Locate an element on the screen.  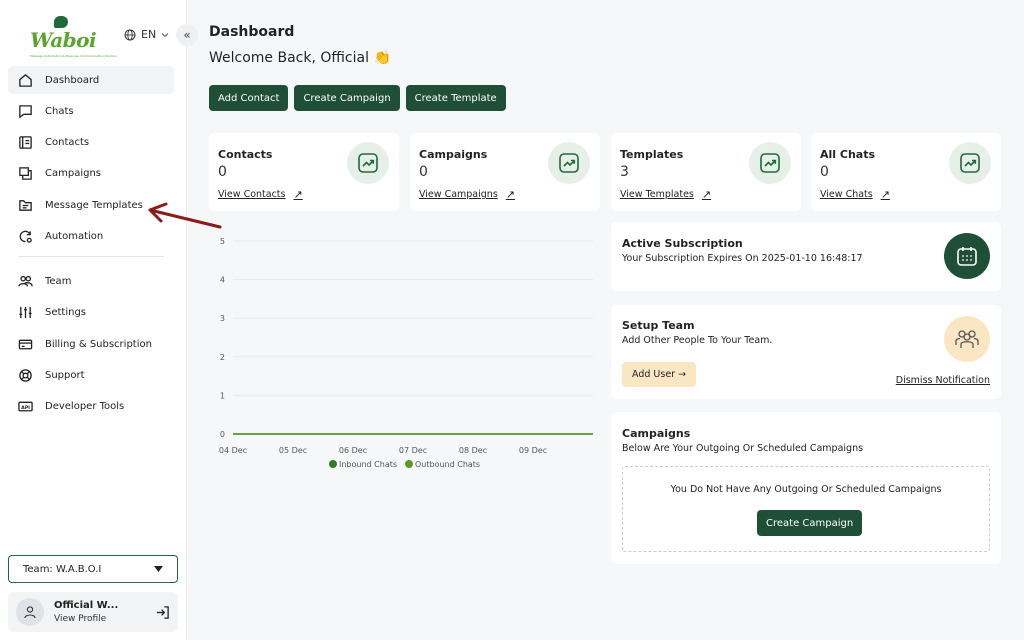
welcome-message: Welcome Back, Official 👏 is located at coordinates (300, 58).